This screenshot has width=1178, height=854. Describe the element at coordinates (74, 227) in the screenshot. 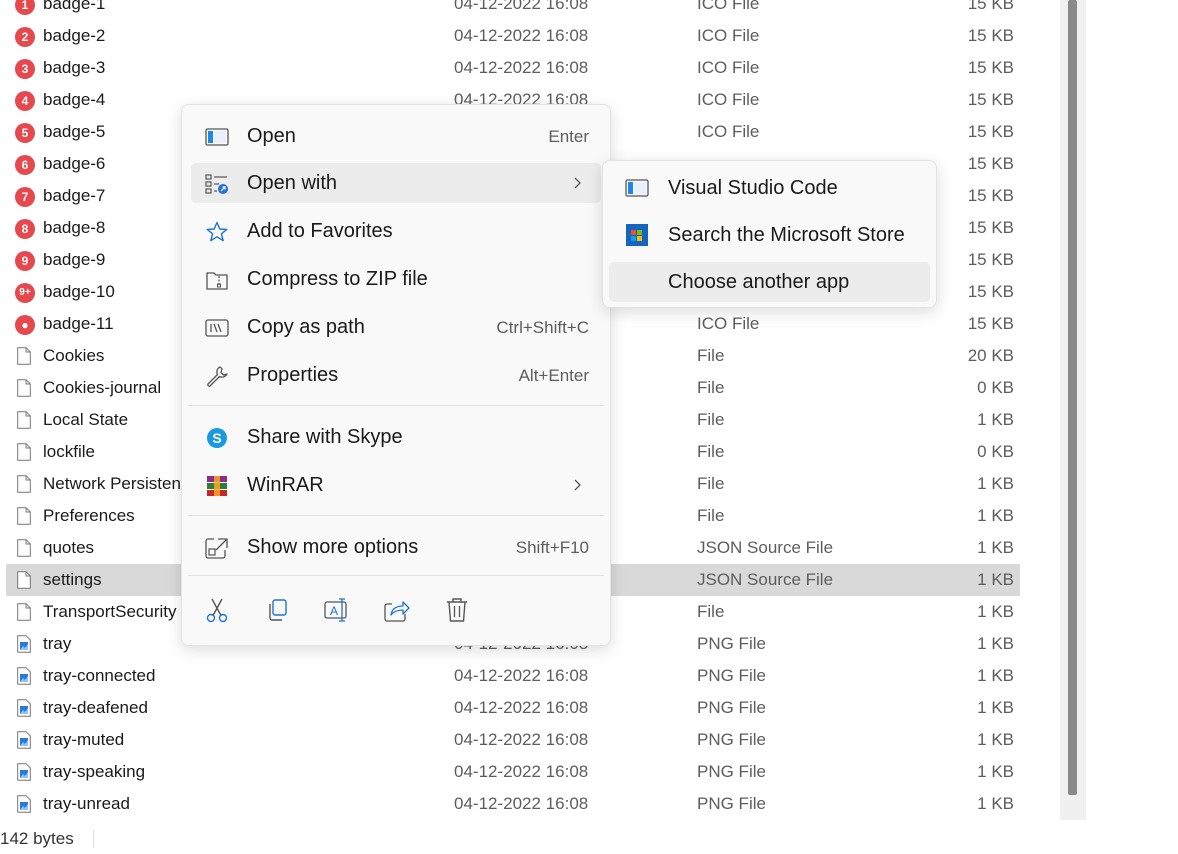

I see `file-name: badge-8` at that location.